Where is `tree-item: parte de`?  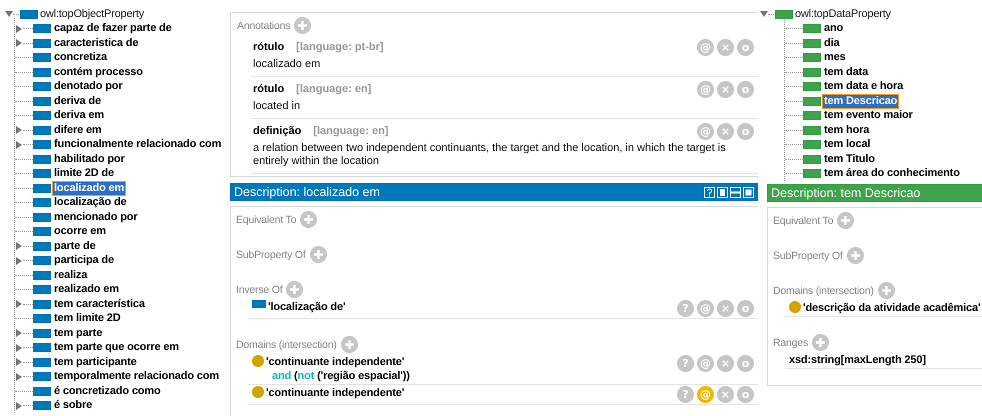 tree-item: parte de is located at coordinates (75, 246).